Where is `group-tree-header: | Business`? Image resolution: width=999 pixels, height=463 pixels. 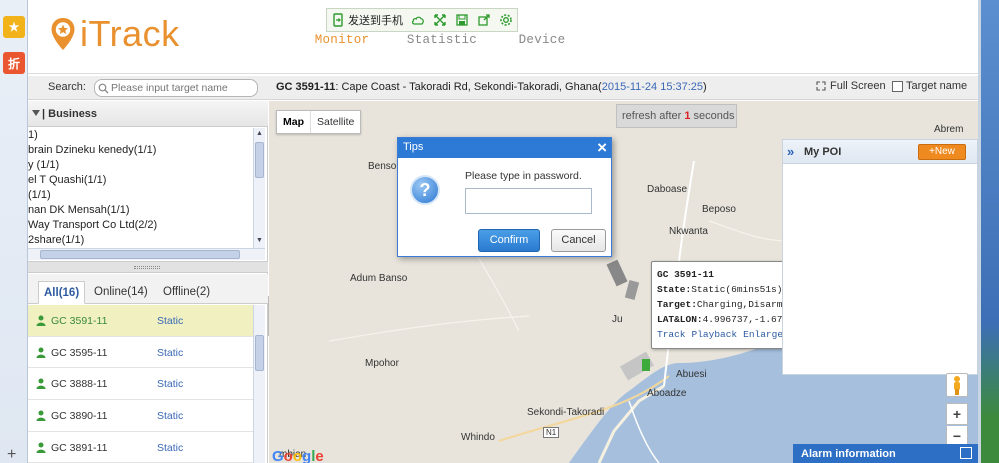
group-tree-header: | Business is located at coordinates (148, 114).